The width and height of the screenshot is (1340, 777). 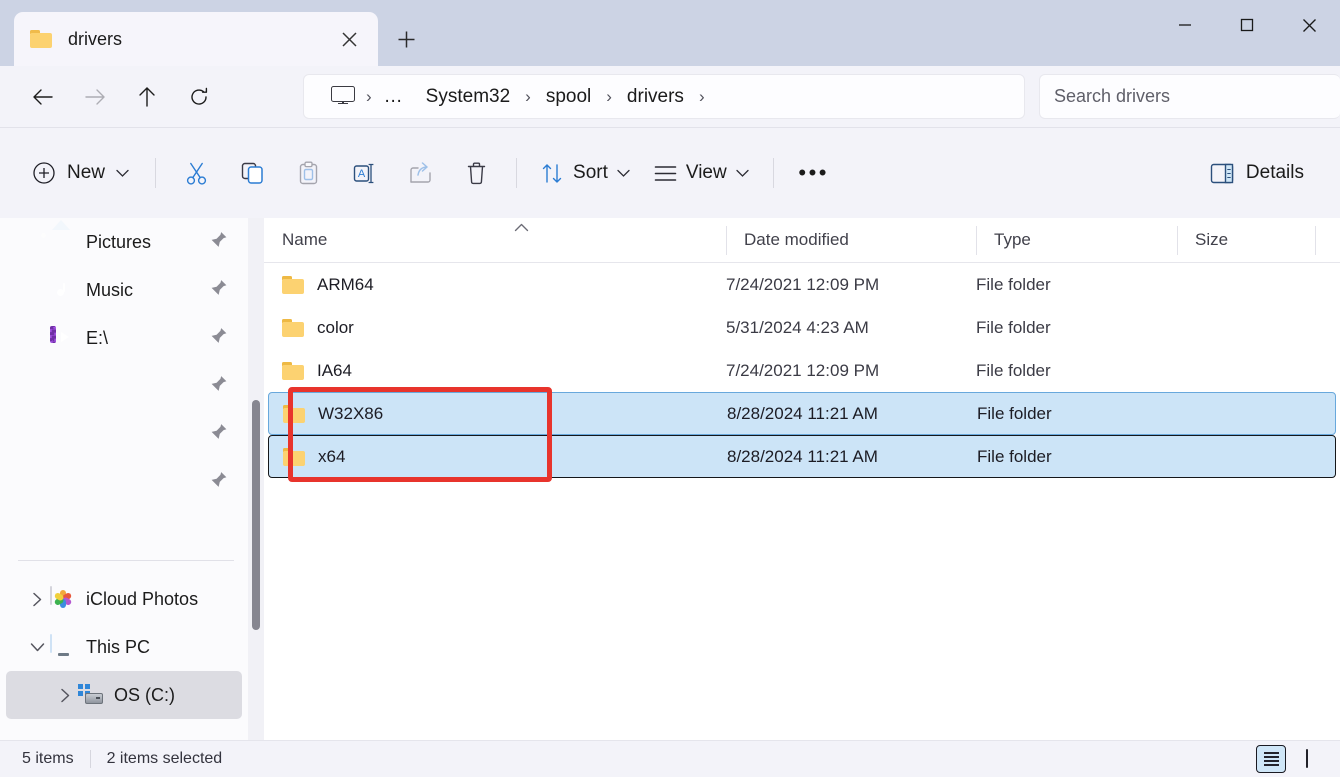 What do you see at coordinates (124, 599) in the screenshot?
I see `sidebar-item-icloud-photos: iCloud Photos` at bounding box center [124, 599].